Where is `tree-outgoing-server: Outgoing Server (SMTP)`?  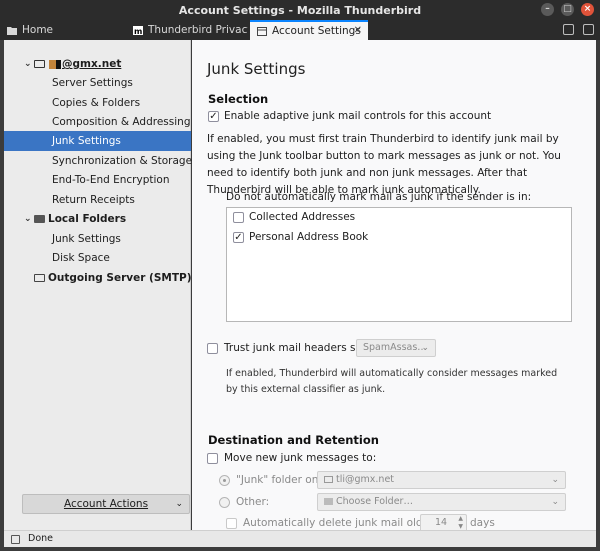
tree-outgoing-server: Outgoing Server (SMTP) is located at coordinates (98, 278).